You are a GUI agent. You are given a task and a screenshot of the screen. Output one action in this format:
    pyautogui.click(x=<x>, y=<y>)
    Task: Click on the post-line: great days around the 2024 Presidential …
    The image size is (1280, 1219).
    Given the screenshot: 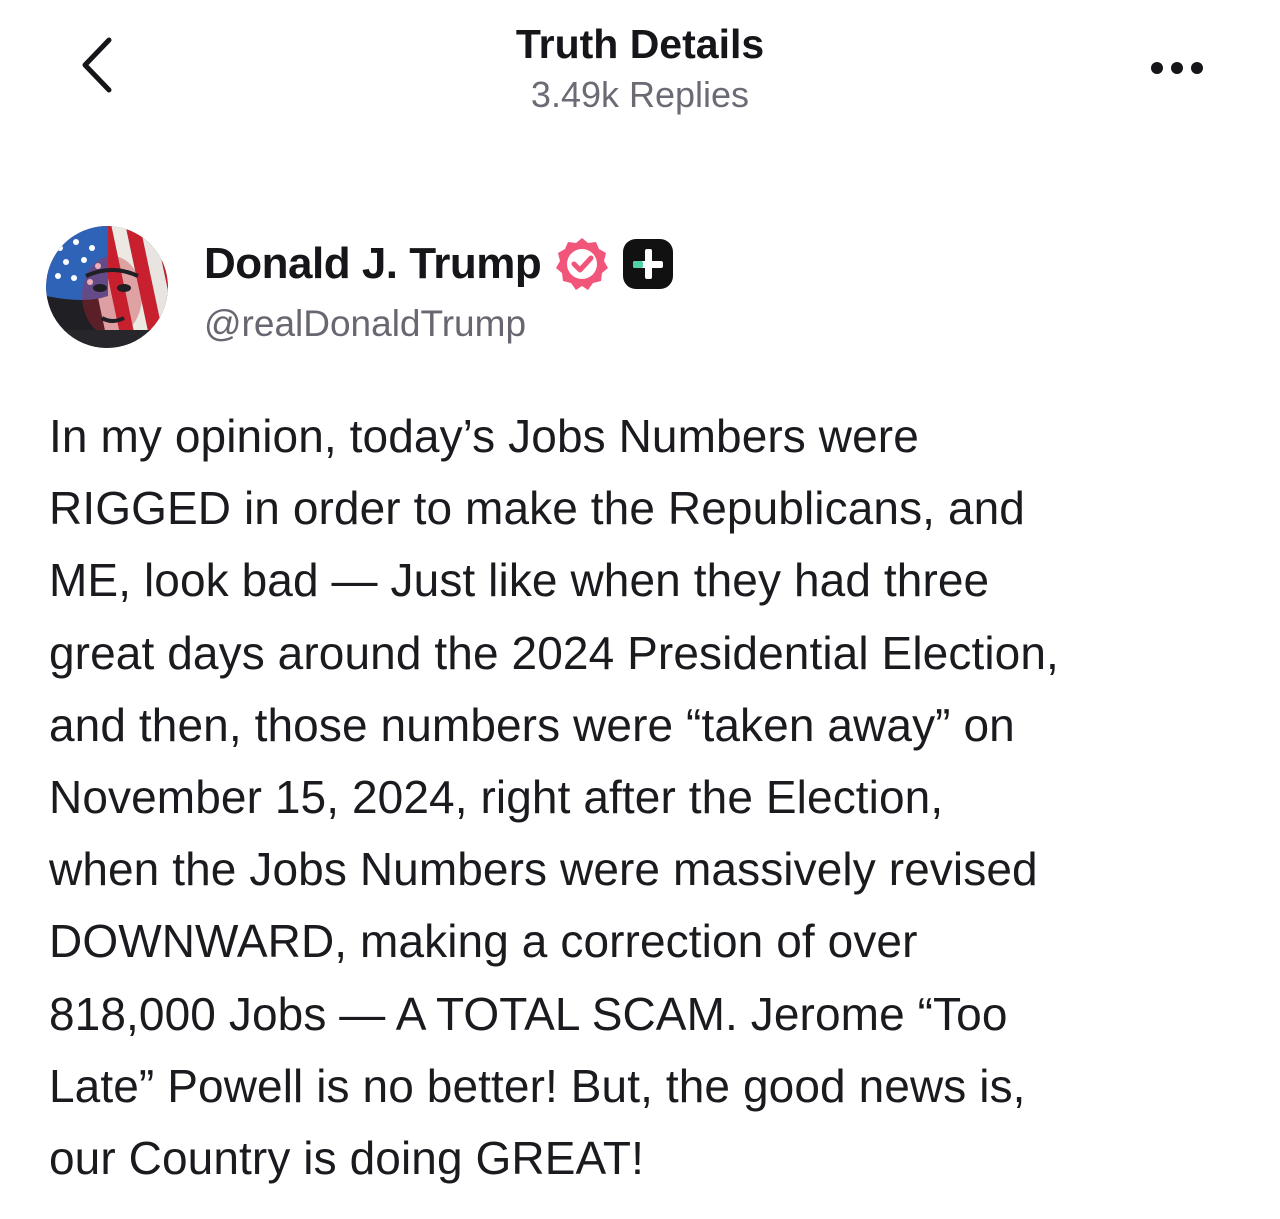 What is the action you would take?
    pyautogui.click(x=554, y=652)
    